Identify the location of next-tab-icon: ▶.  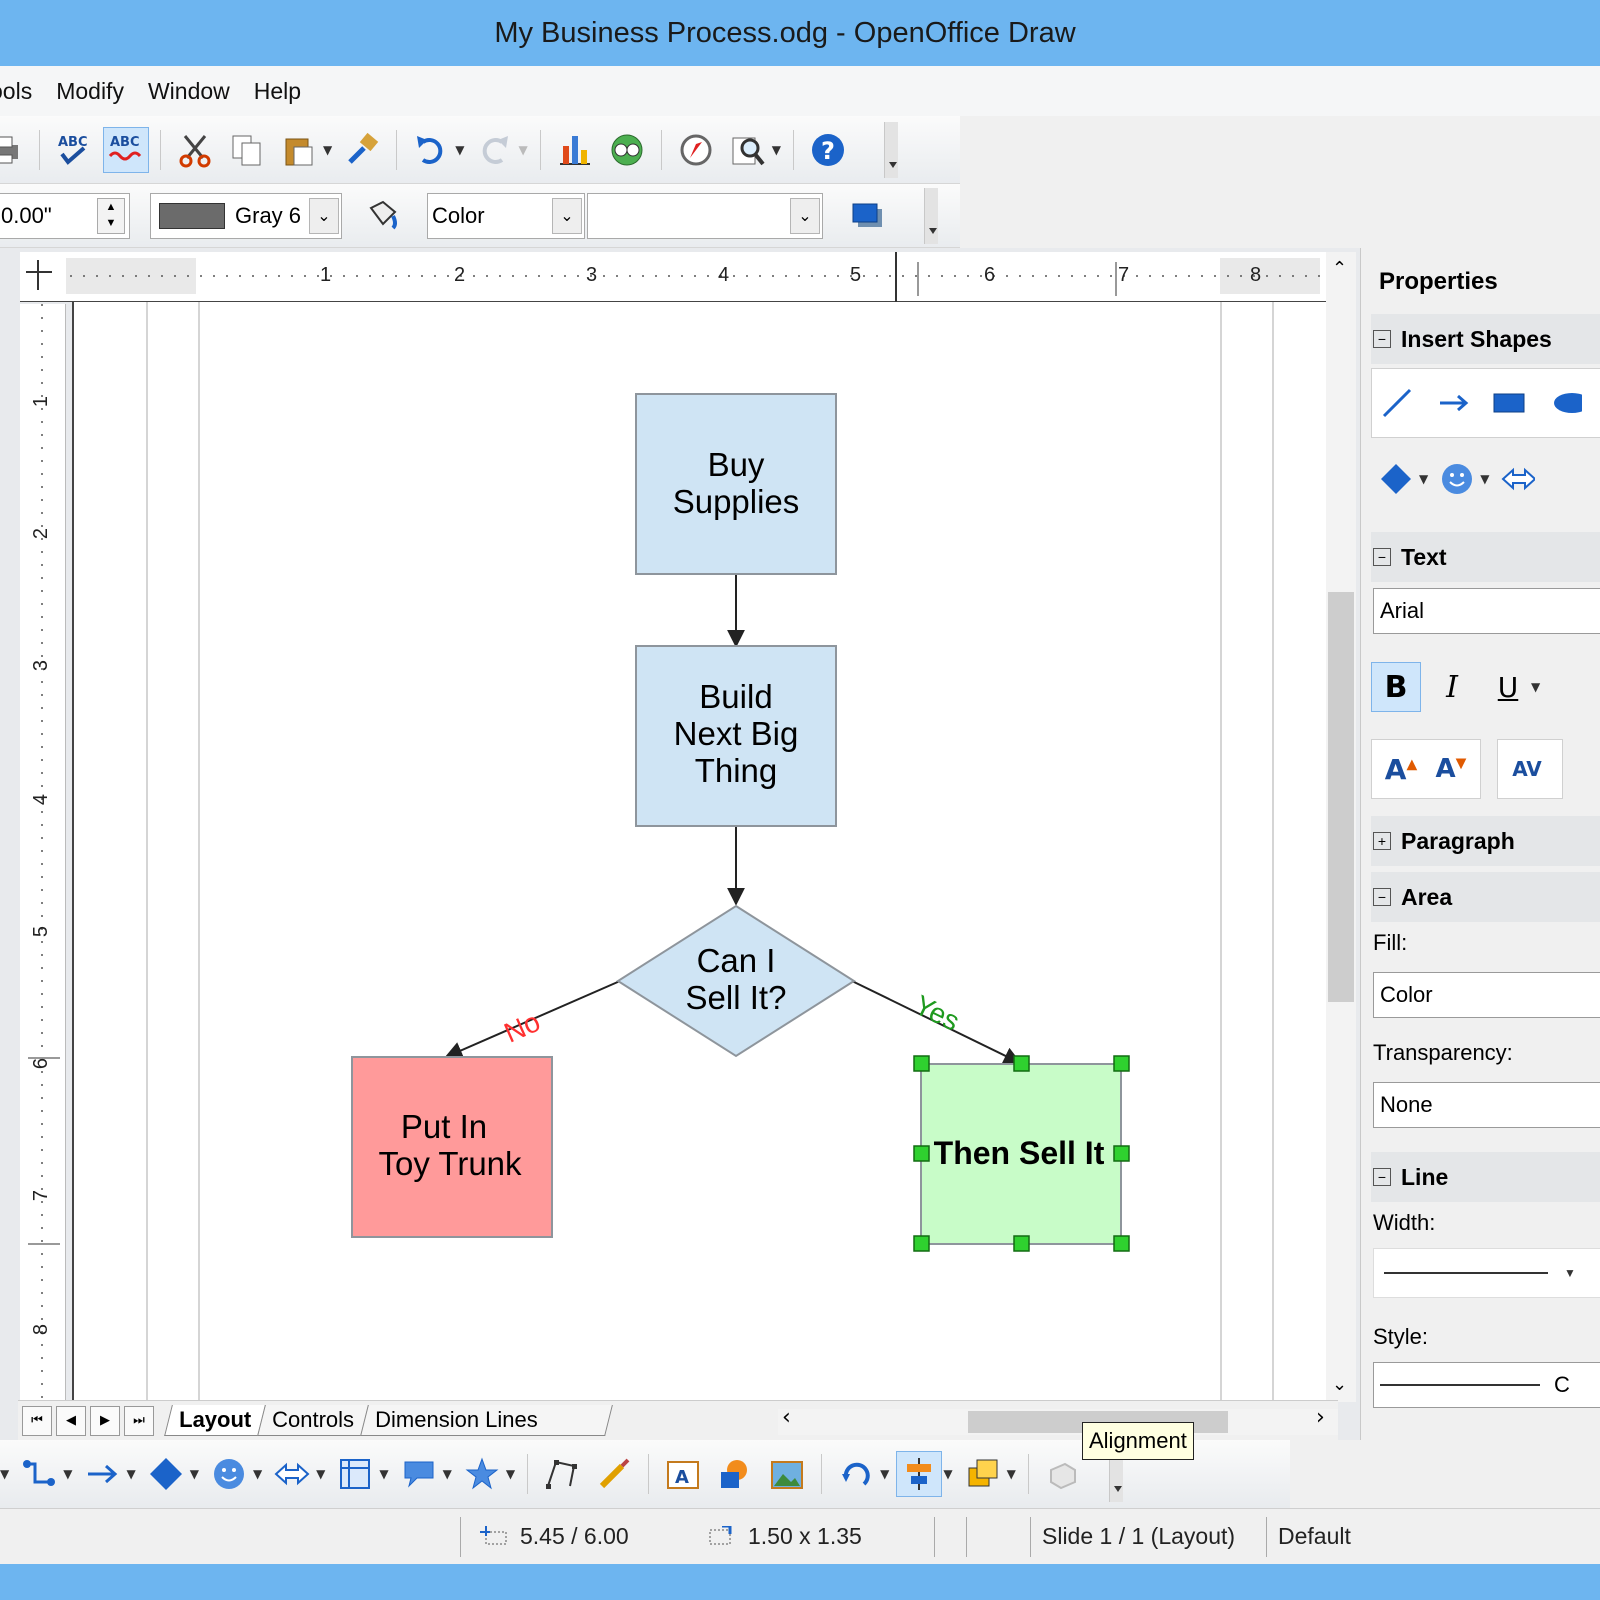
(105, 1420).